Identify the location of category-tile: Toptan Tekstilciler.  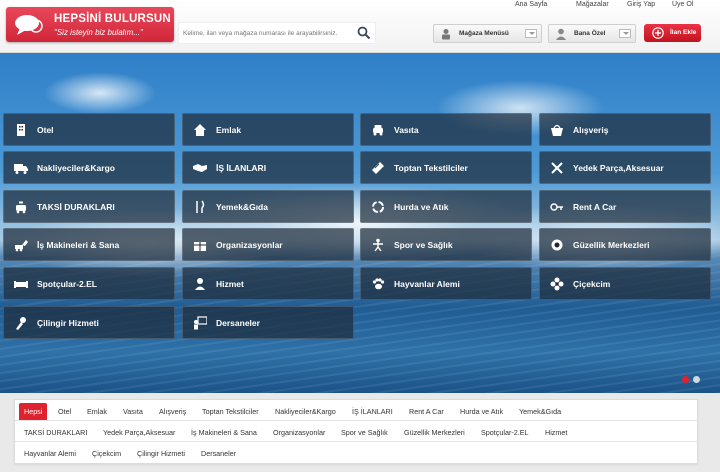
(446, 167).